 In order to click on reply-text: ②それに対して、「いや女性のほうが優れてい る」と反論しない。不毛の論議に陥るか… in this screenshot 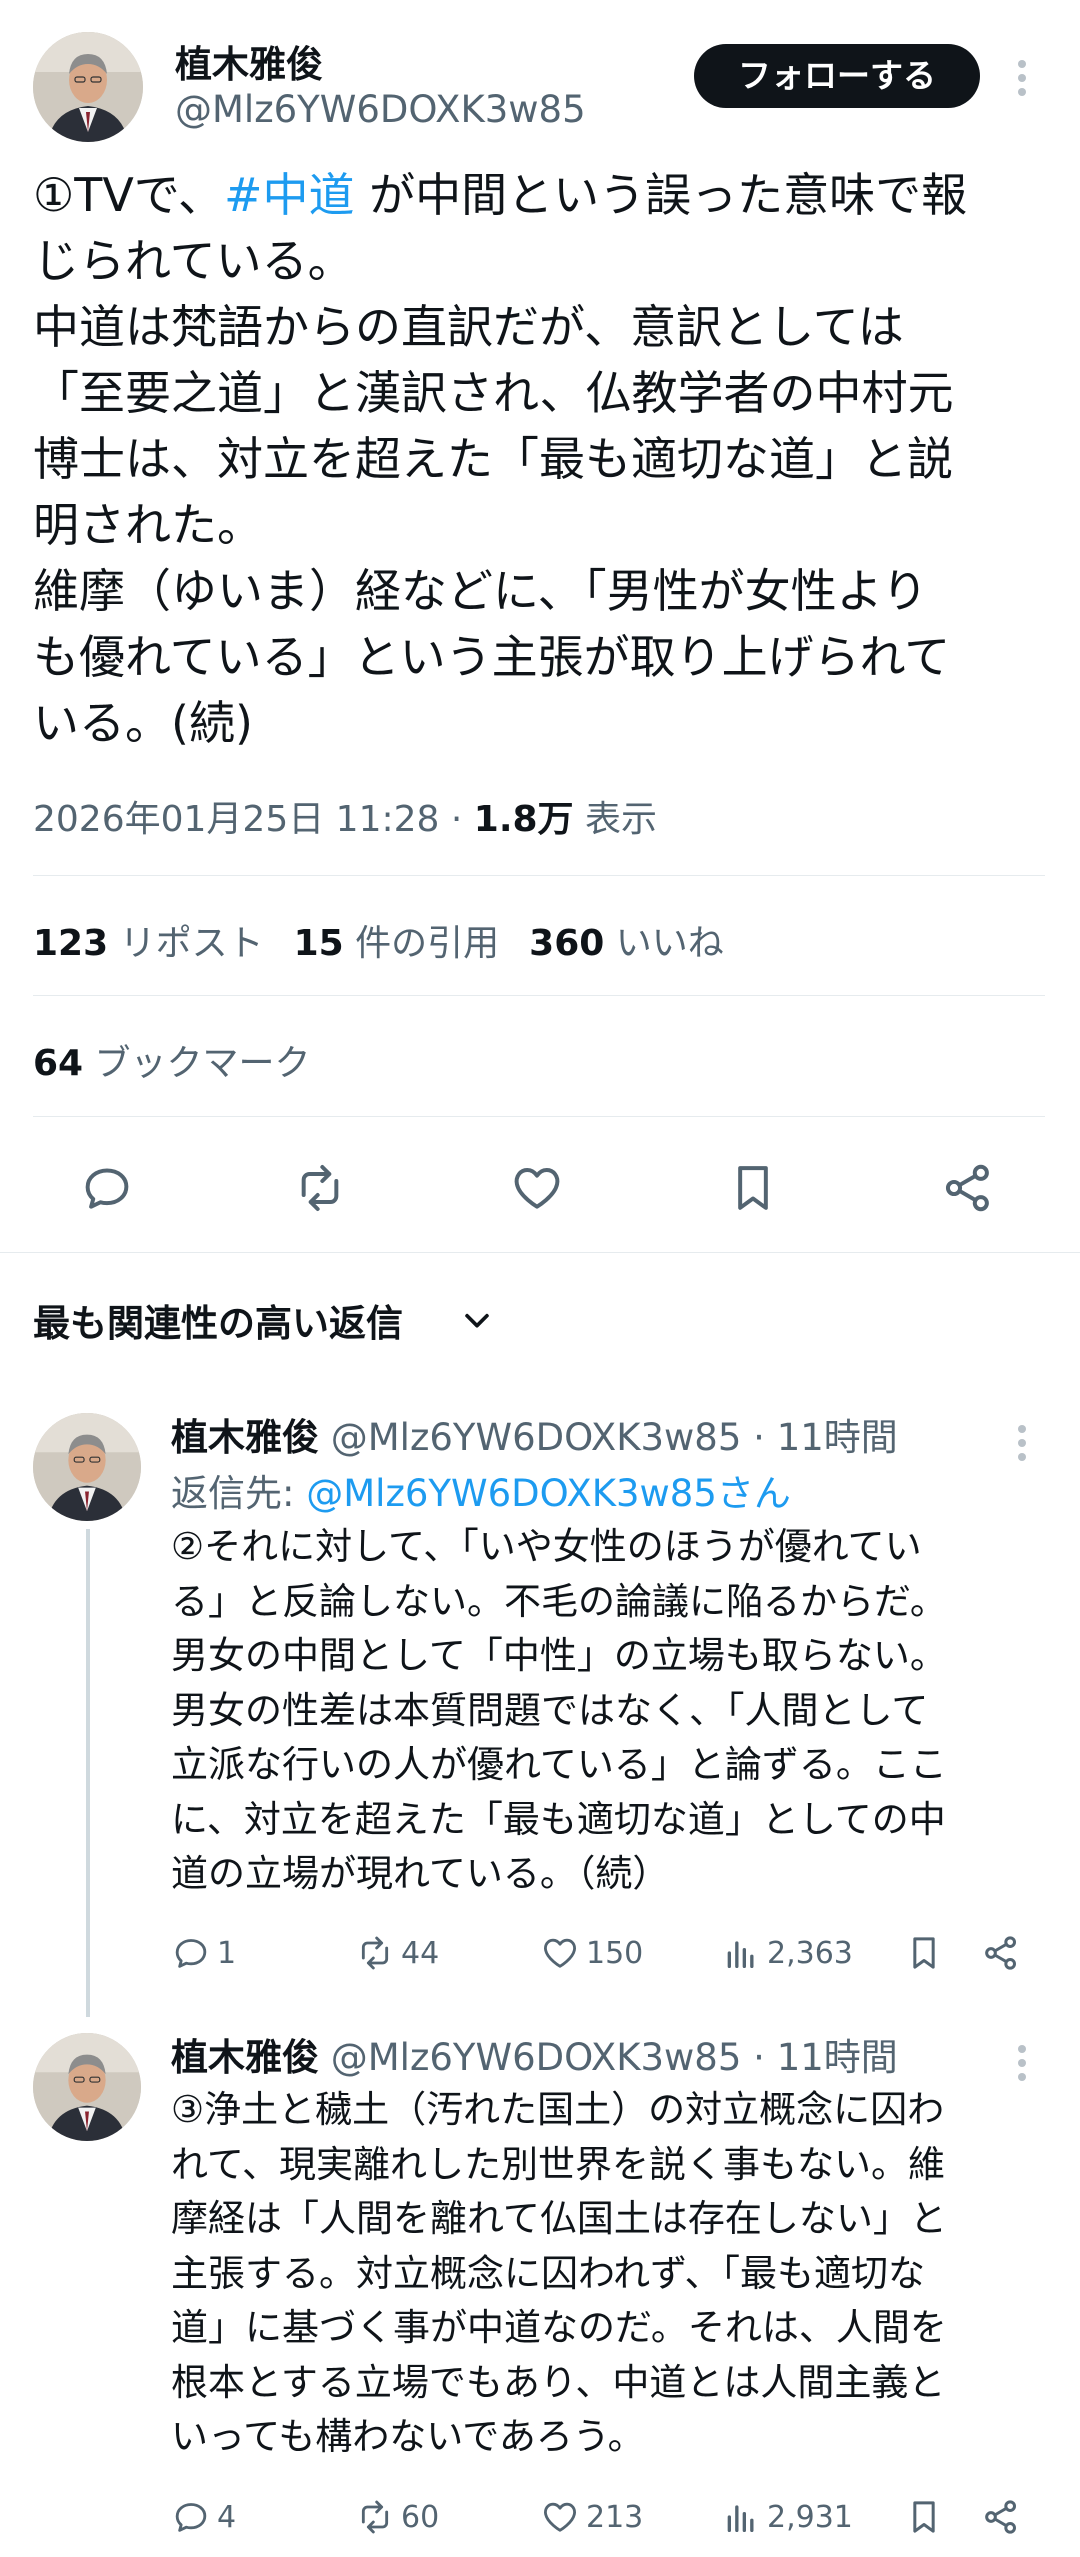, I will do `click(559, 1710)`.